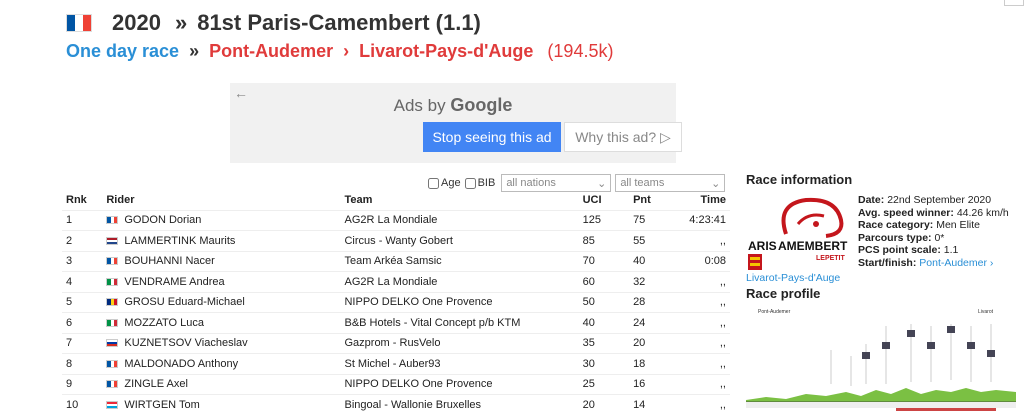 The image size is (1024, 415). I want to click on cell-rider: ZINGLE Axel, so click(221, 384).